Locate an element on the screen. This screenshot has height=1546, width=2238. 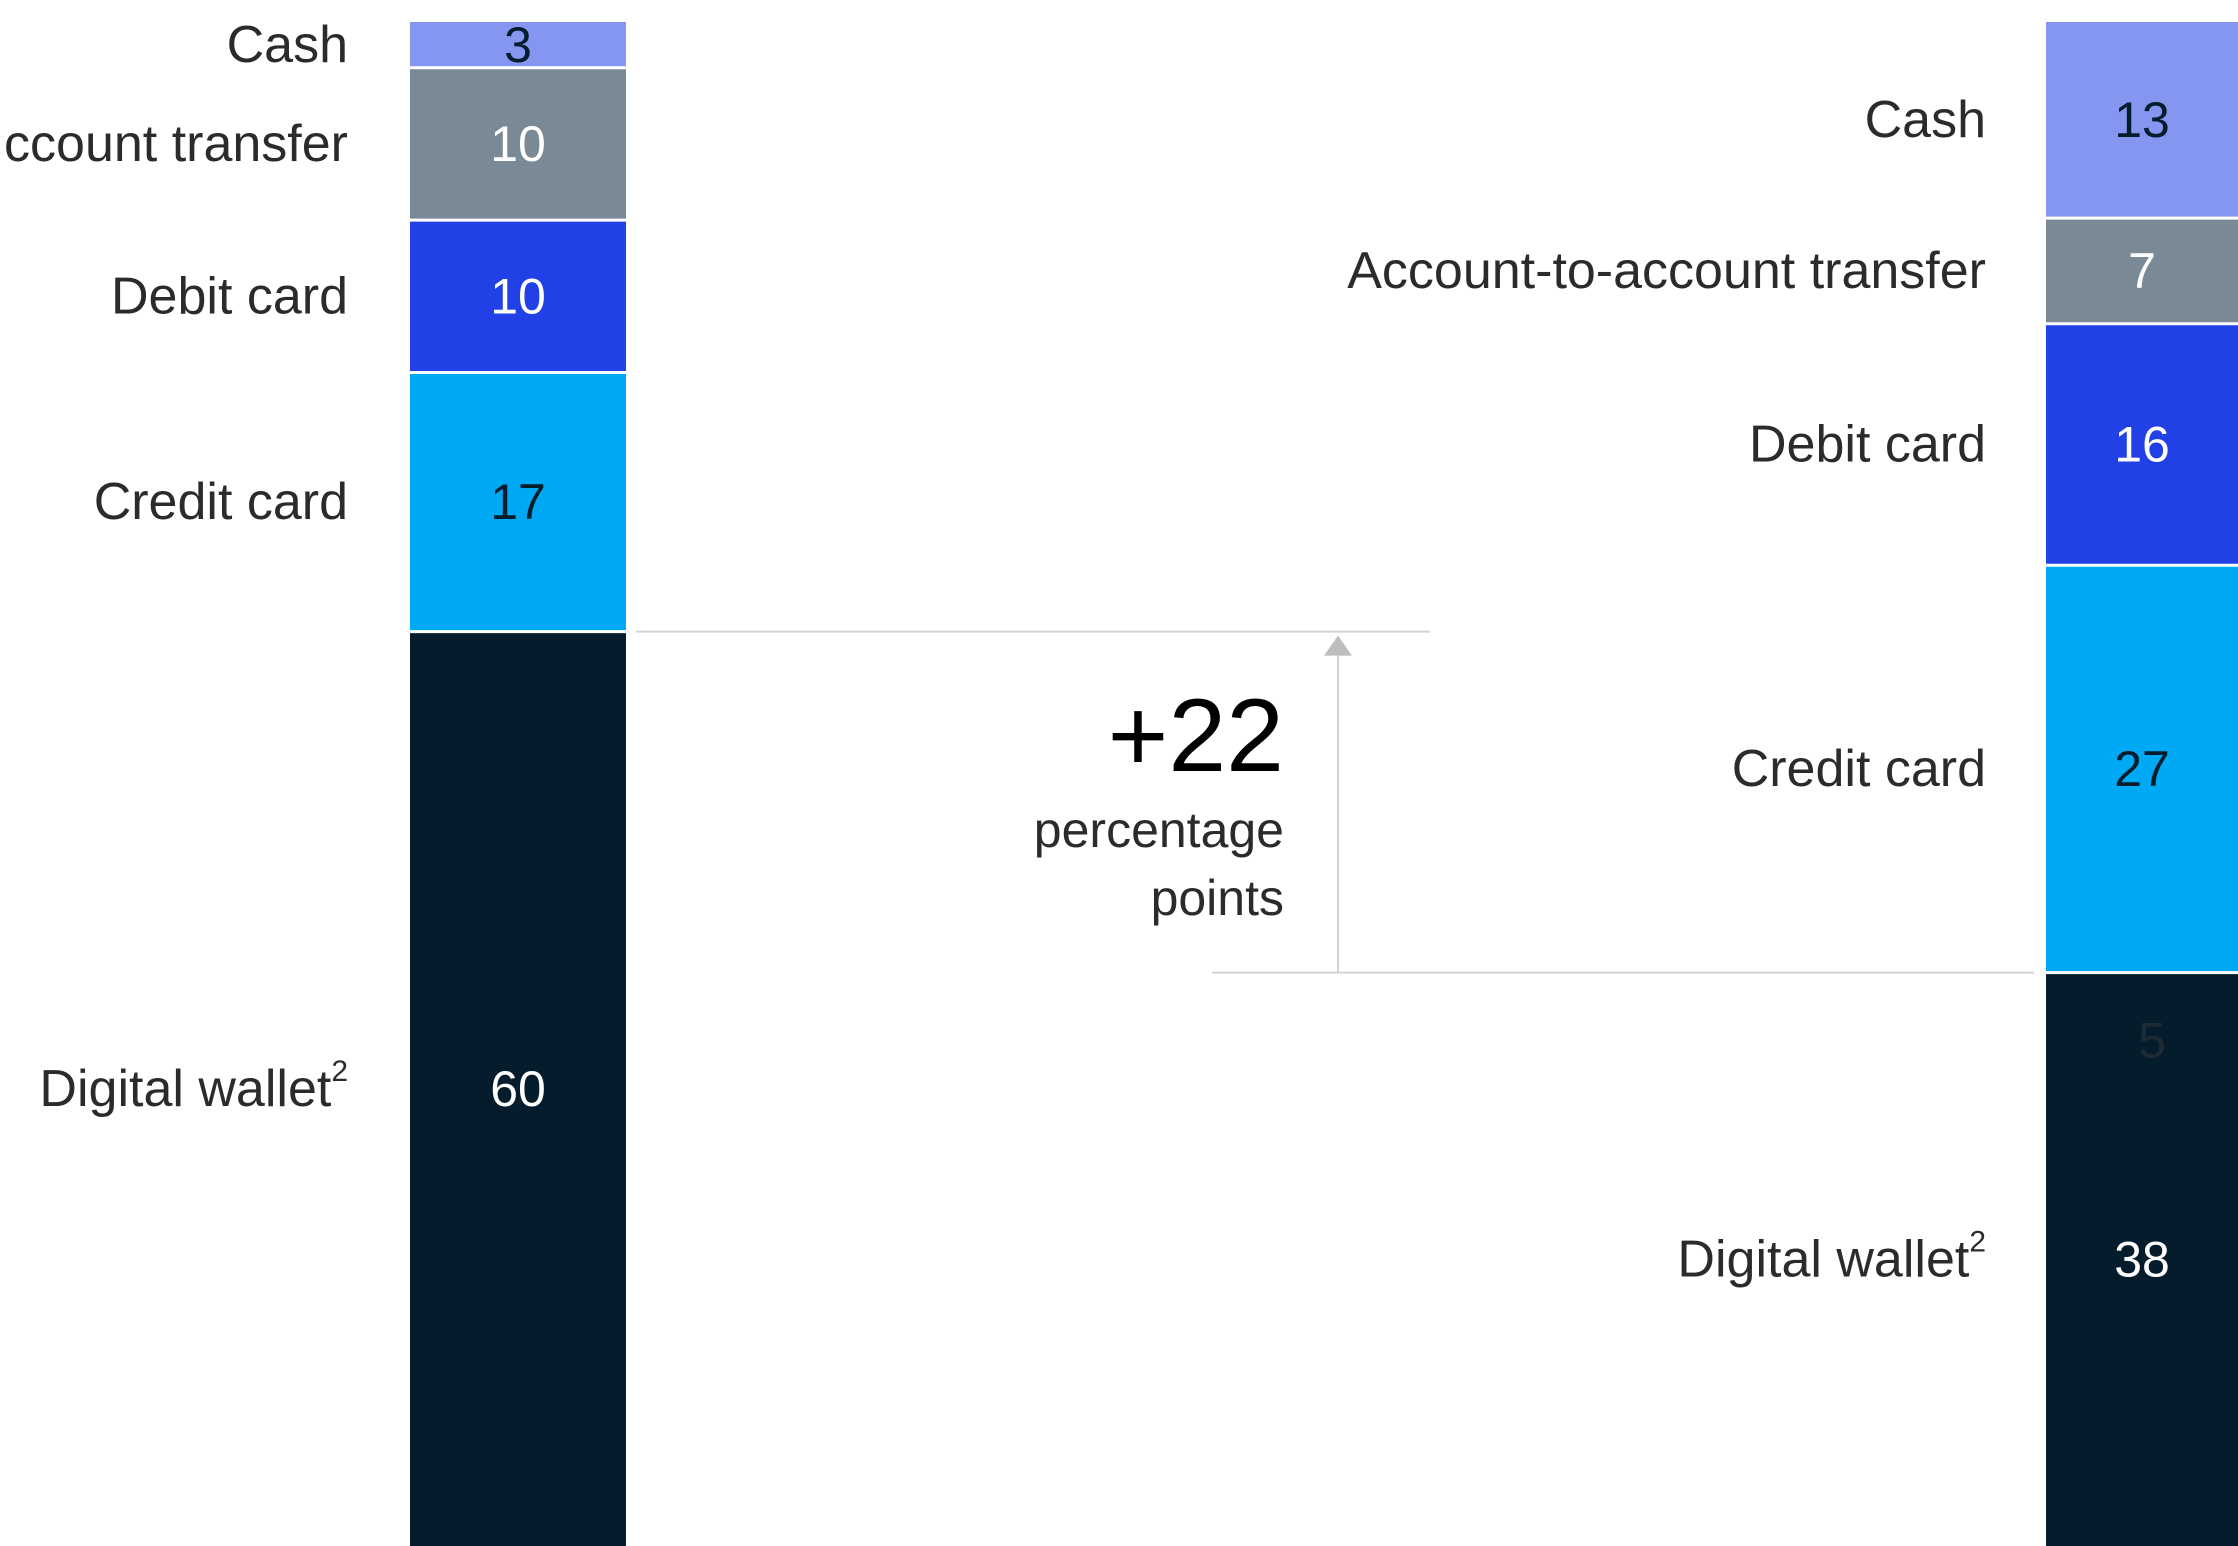
bar-1-category-label-debit-card: Debit card is located at coordinates (229, 296).